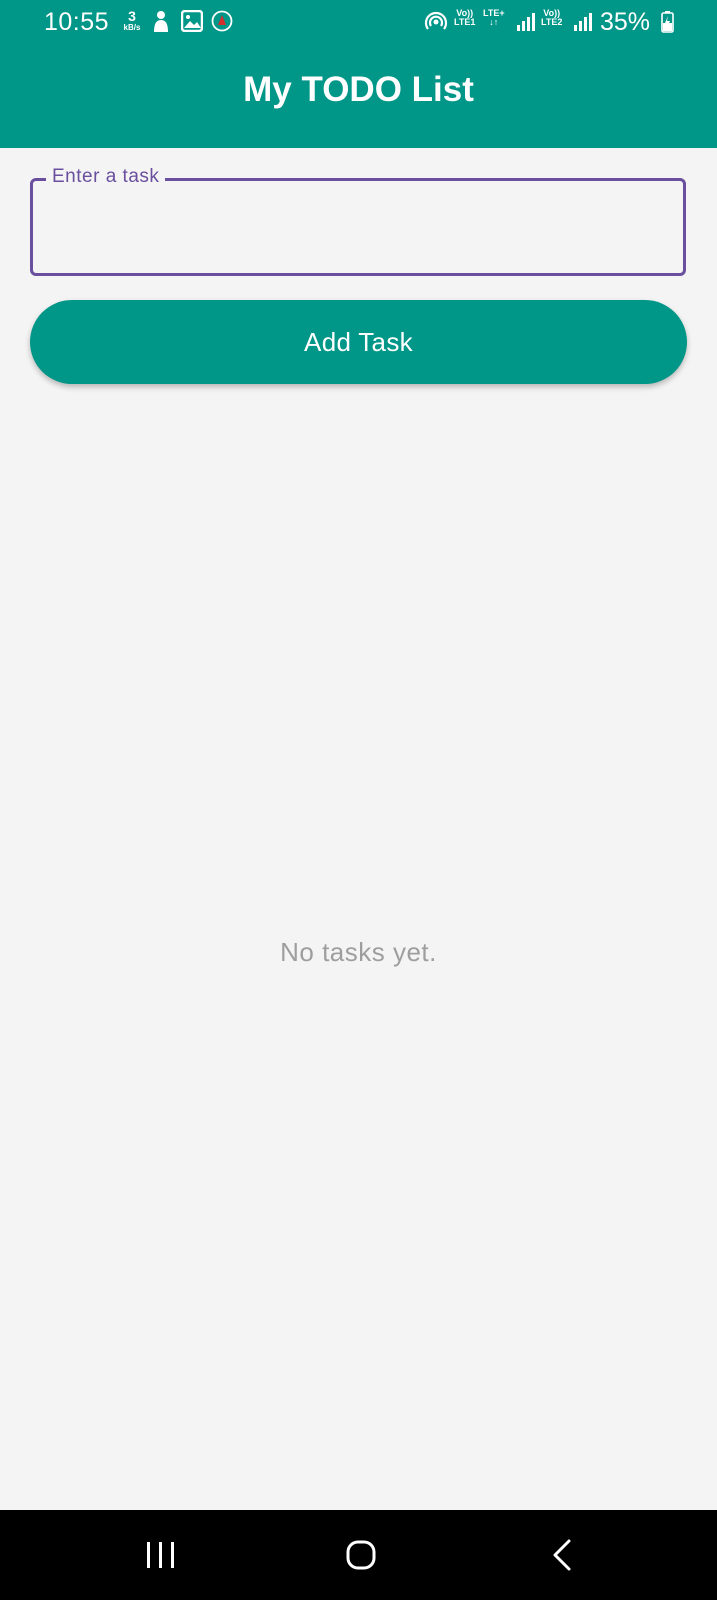 The width and height of the screenshot is (717, 1600). I want to click on sim1-lte: LTE1, so click(465, 22).